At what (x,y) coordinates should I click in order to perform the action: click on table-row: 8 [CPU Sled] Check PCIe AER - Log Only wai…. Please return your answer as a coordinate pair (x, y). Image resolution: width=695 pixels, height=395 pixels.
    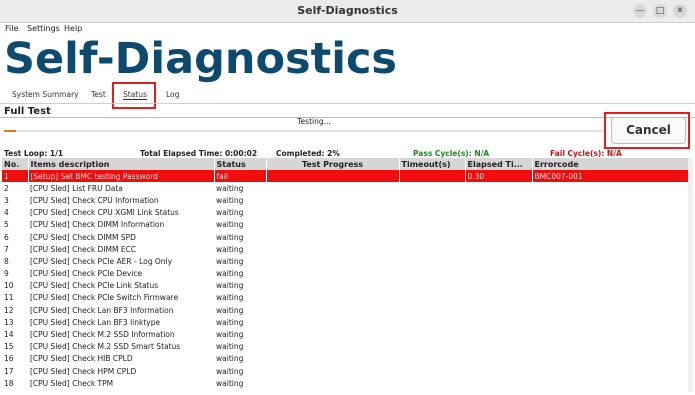
    Looking at the image, I should click on (345, 261).